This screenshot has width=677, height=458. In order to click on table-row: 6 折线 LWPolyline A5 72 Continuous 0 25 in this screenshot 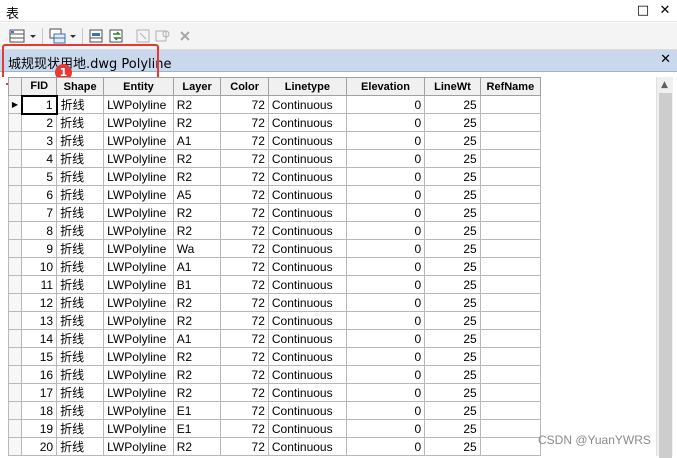, I will do `click(274, 194)`.